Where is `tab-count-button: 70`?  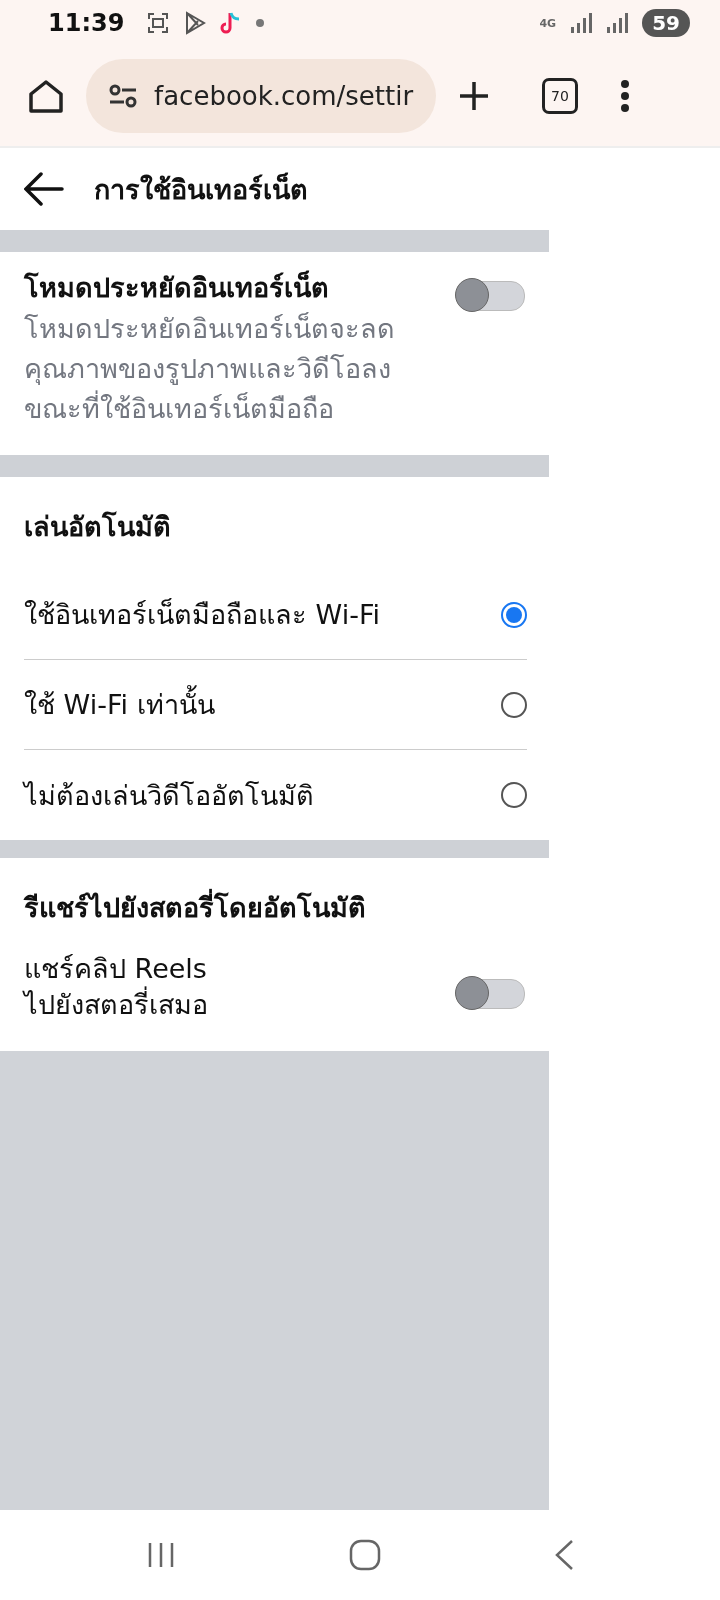 tab-count-button: 70 is located at coordinates (560, 96).